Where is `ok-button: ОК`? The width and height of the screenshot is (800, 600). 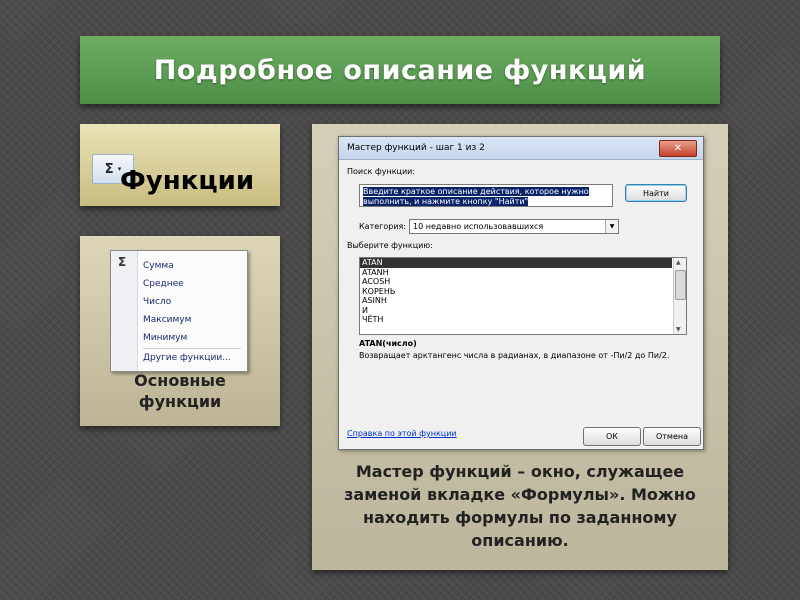
ok-button: ОК is located at coordinates (612, 436).